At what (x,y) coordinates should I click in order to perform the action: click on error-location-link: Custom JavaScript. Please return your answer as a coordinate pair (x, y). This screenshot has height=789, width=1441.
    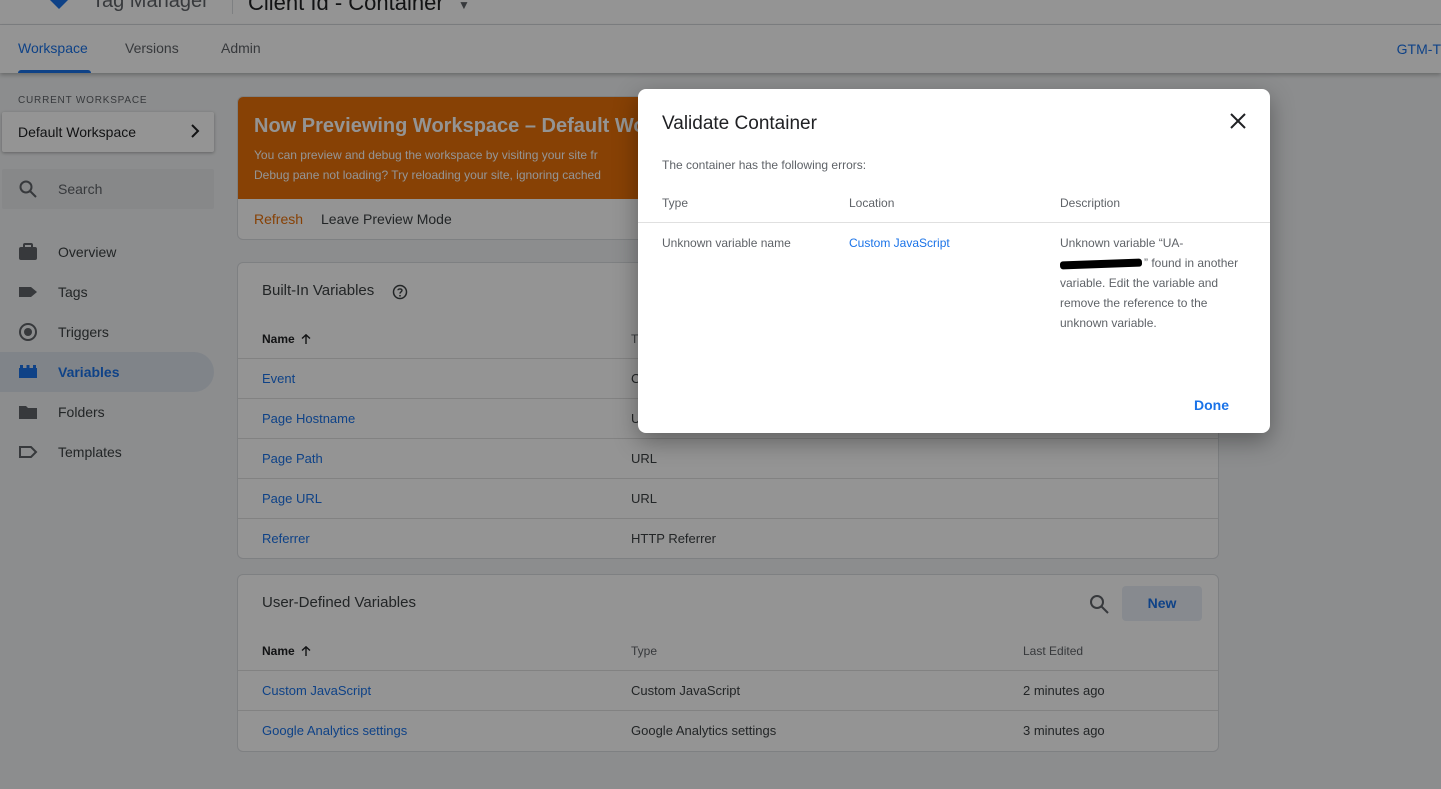
    Looking at the image, I should click on (899, 243).